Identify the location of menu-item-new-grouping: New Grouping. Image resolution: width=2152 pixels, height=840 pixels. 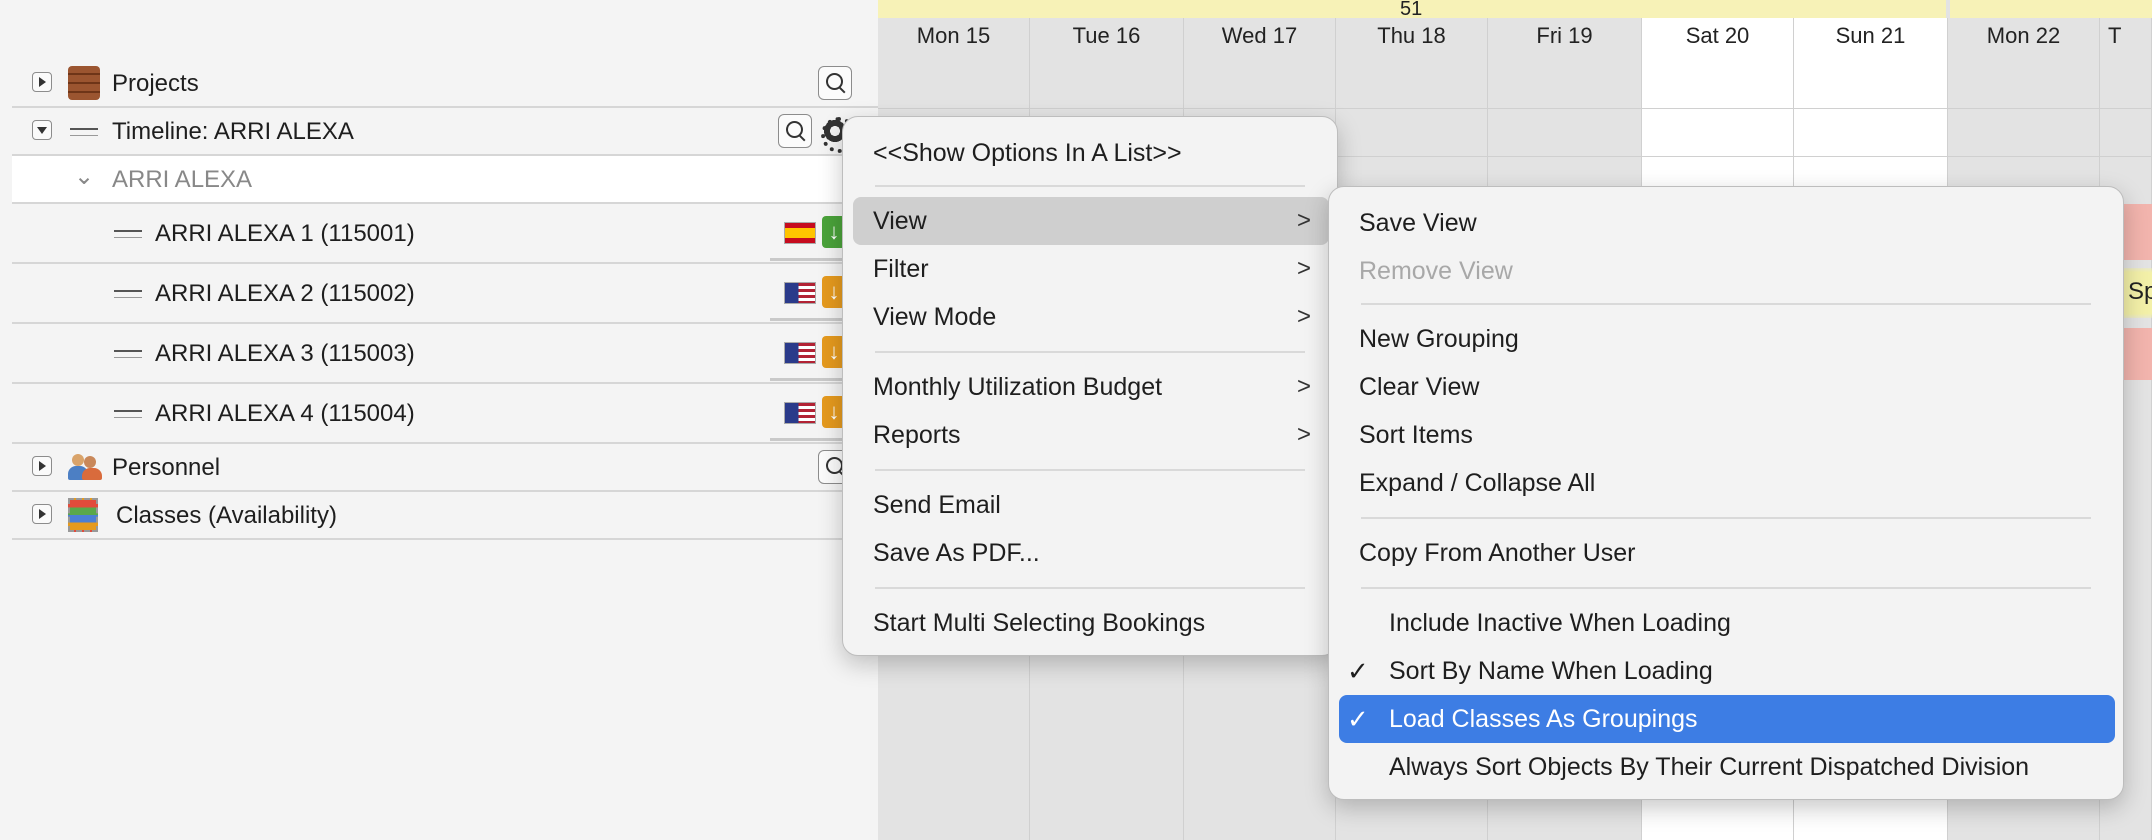
(1727, 339).